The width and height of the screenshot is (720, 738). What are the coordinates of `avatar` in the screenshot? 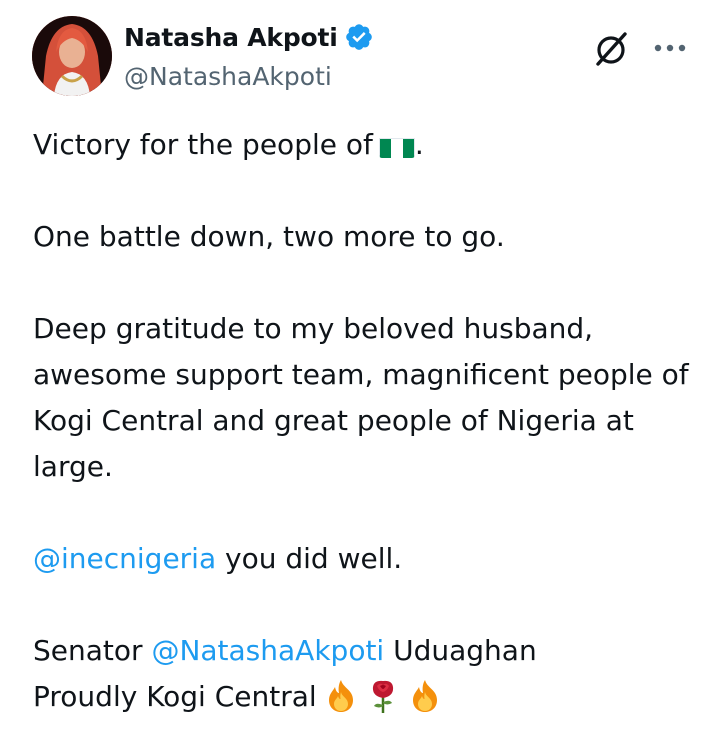 It's located at (72, 56).